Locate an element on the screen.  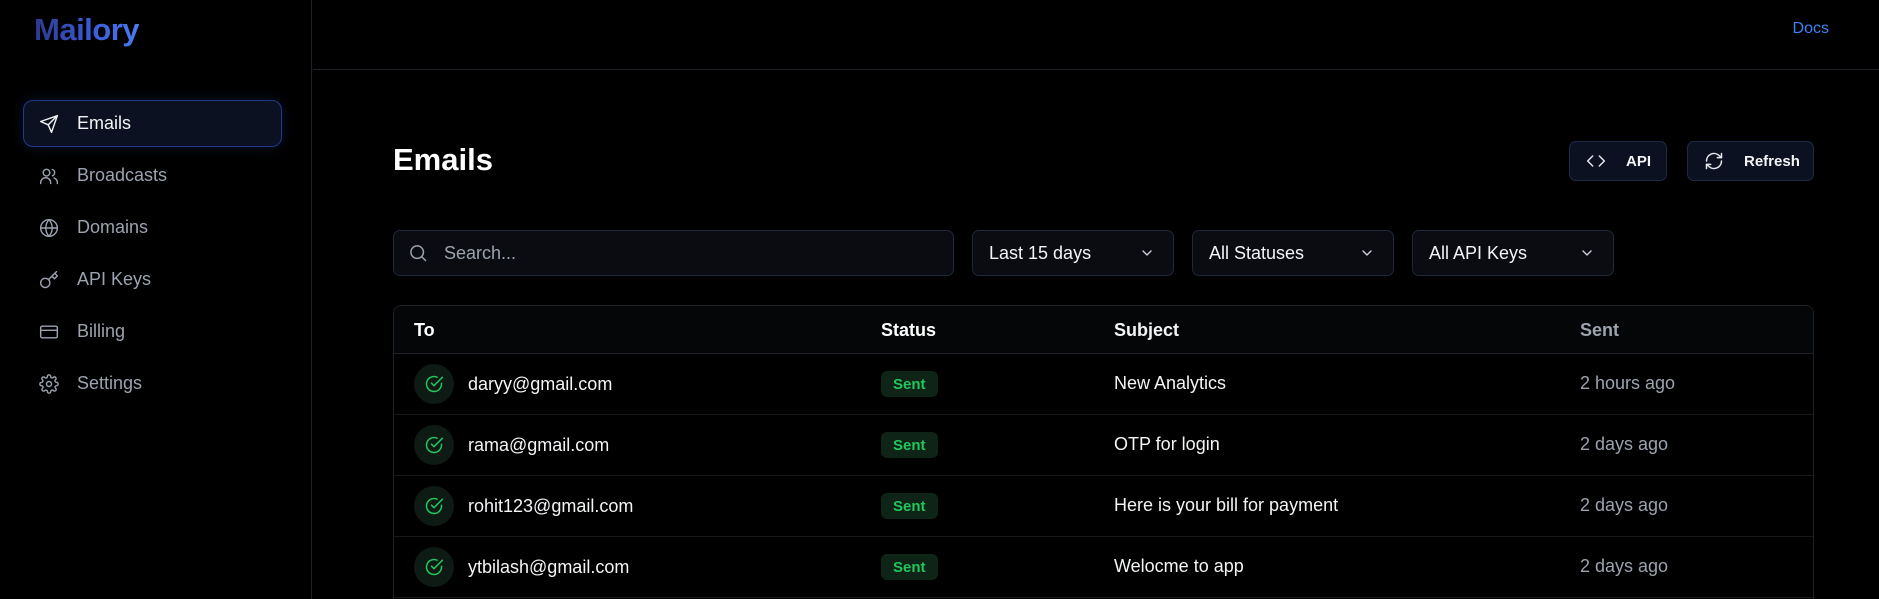
subject-cell: New Analytics is located at coordinates (1170, 383).